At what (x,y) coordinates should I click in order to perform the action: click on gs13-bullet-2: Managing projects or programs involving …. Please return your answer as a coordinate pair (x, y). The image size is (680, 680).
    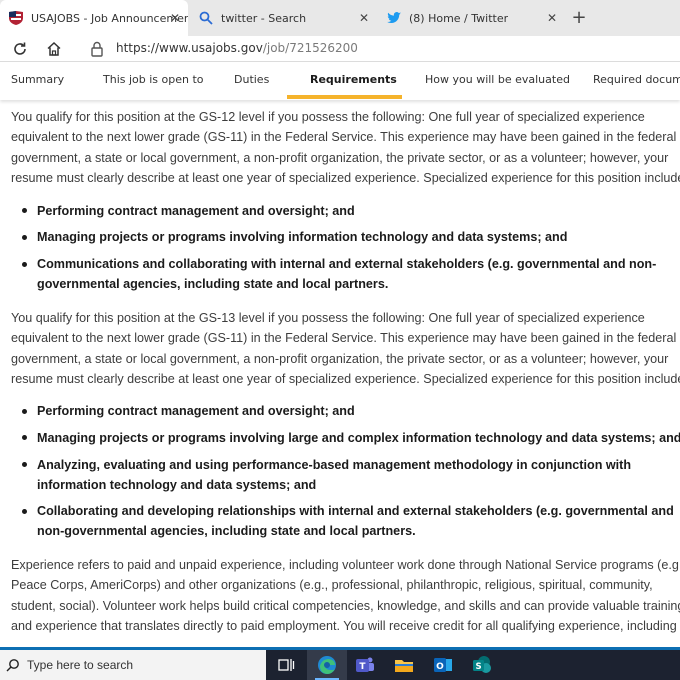
    Looking at the image, I should click on (358, 438).